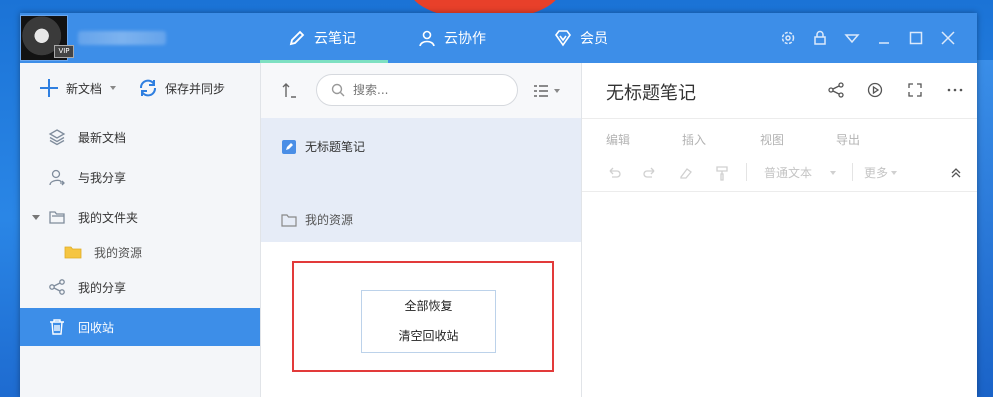 This screenshot has height=397, width=993. I want to click on tab-cloud-collab: 云协作, so click(452, 38).